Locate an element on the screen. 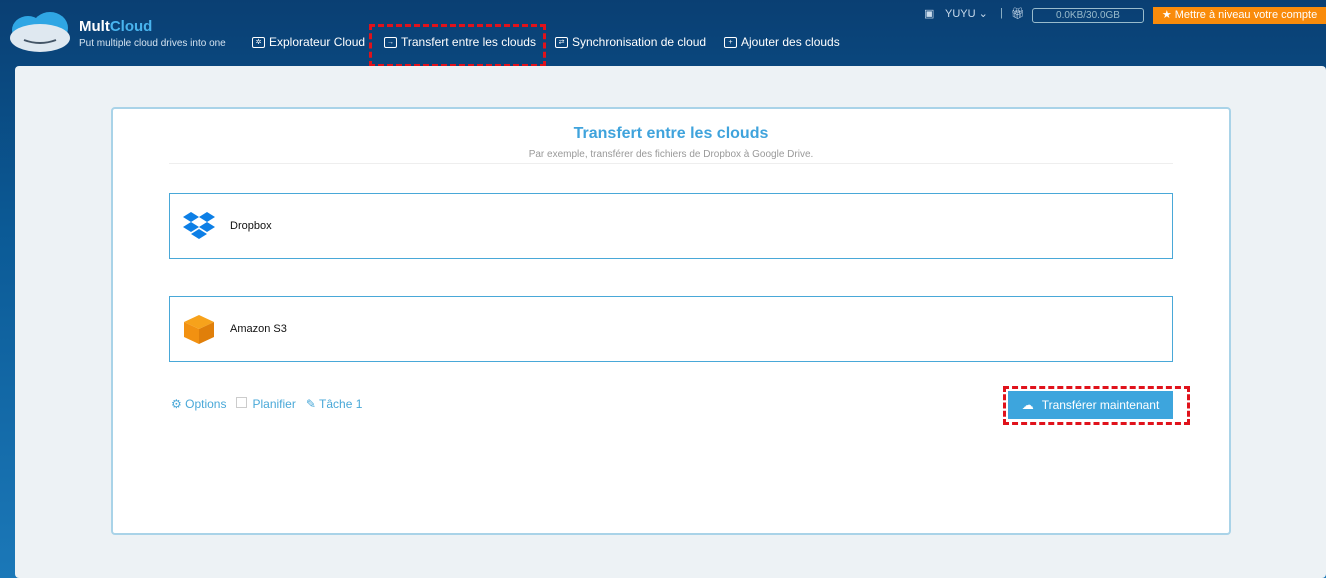 The height and width of the screenshot is (578, 1326). edit-icon: ✎ is located at coordinates (310, 404).